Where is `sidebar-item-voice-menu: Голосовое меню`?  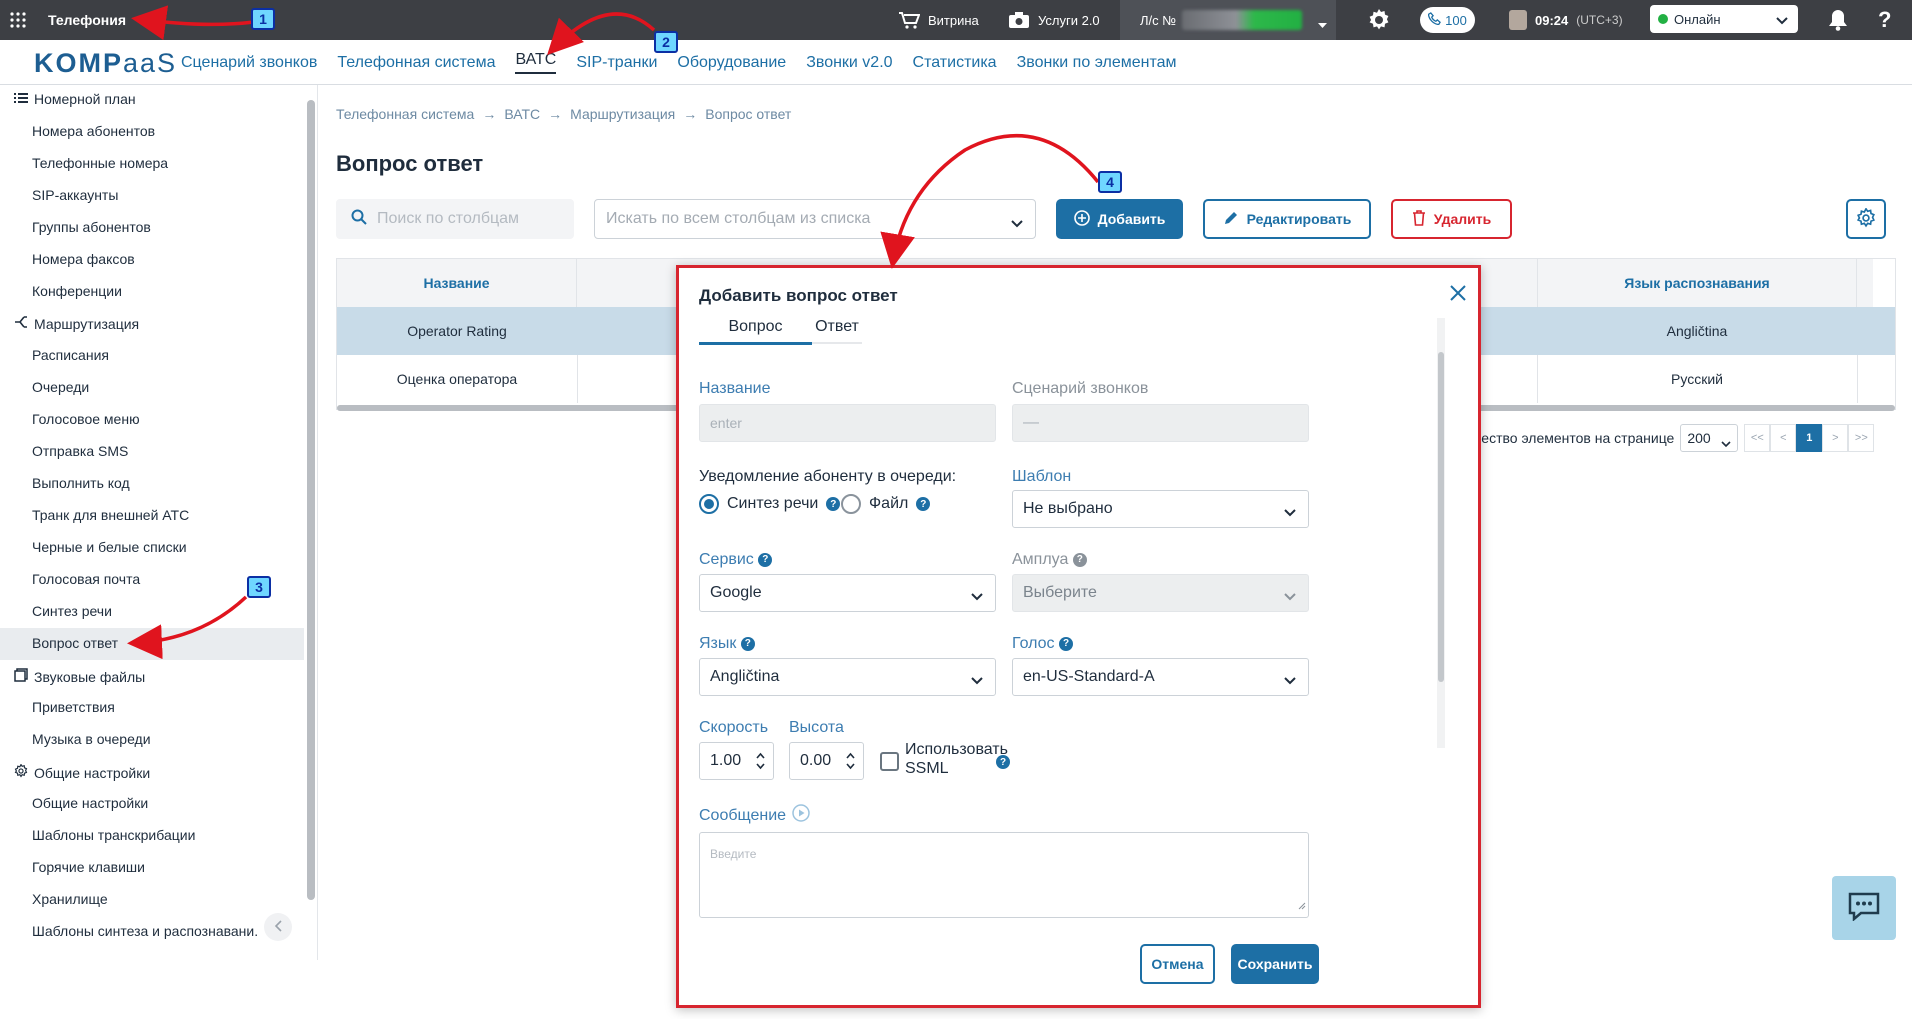 sidebar-item-voice-menu: Голосовое меню is located at coordinates (86, 419).